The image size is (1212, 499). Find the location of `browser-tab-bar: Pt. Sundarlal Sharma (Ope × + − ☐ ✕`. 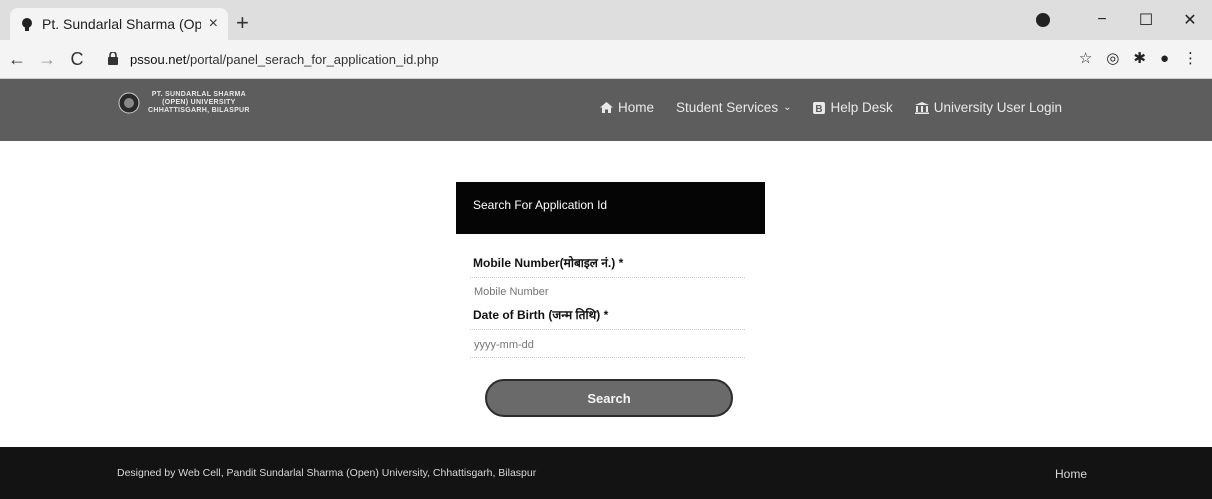

browser-tab-bar: Pt. Sundarlal Sharma (Ope × + − ☐ ✕ is located at coordinates (606, 20).